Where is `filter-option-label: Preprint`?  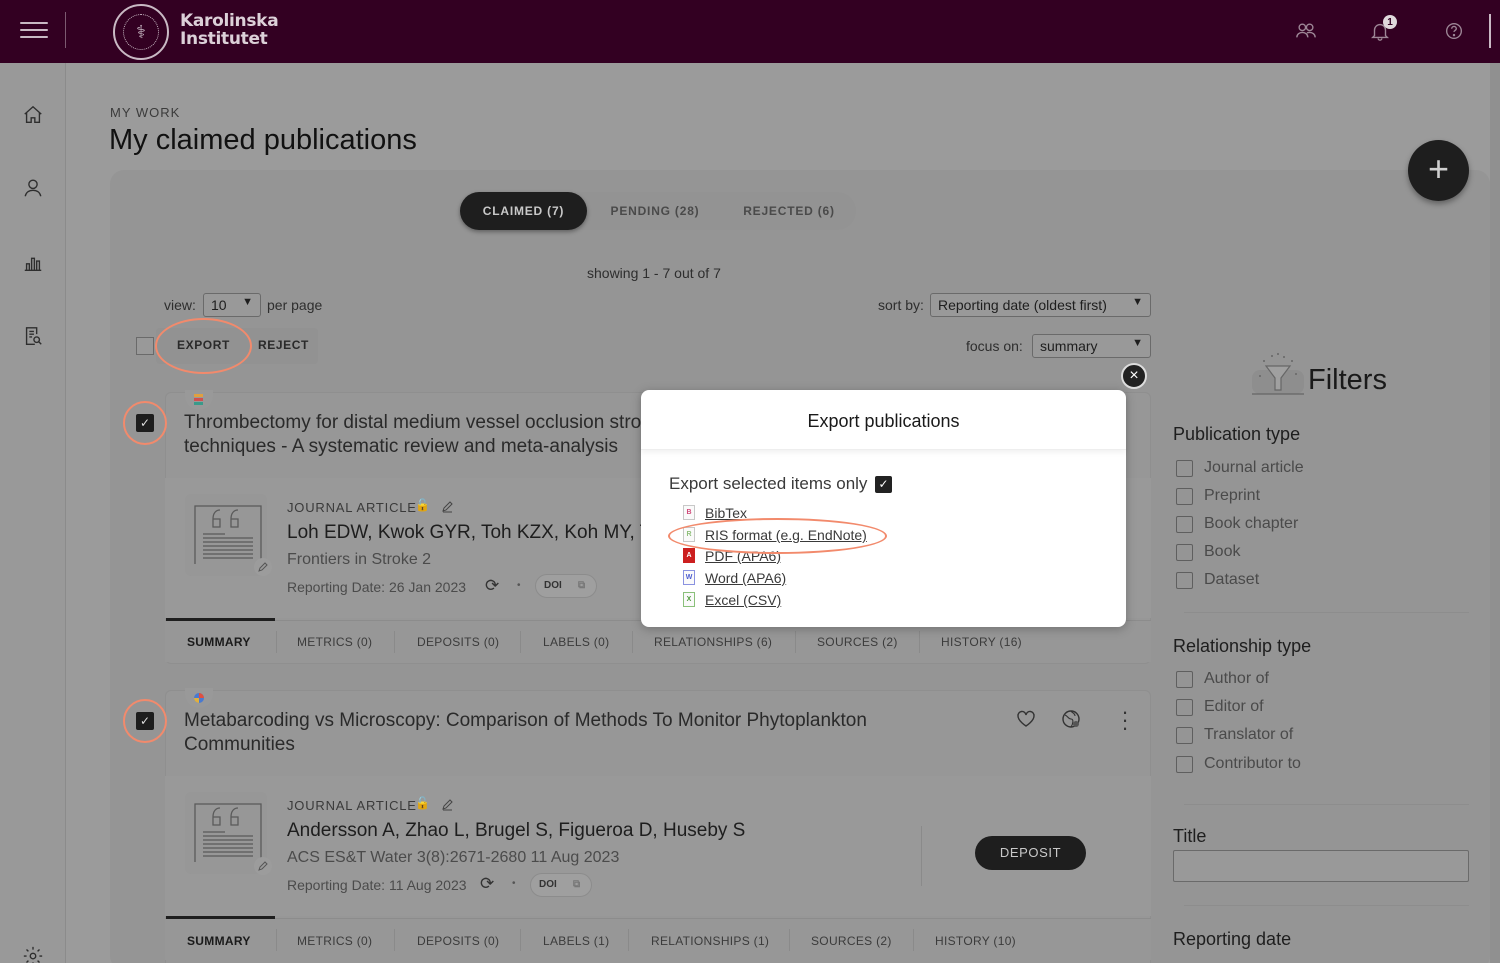
filter-option-label: Preprint is located at coordinates (1232, 495).